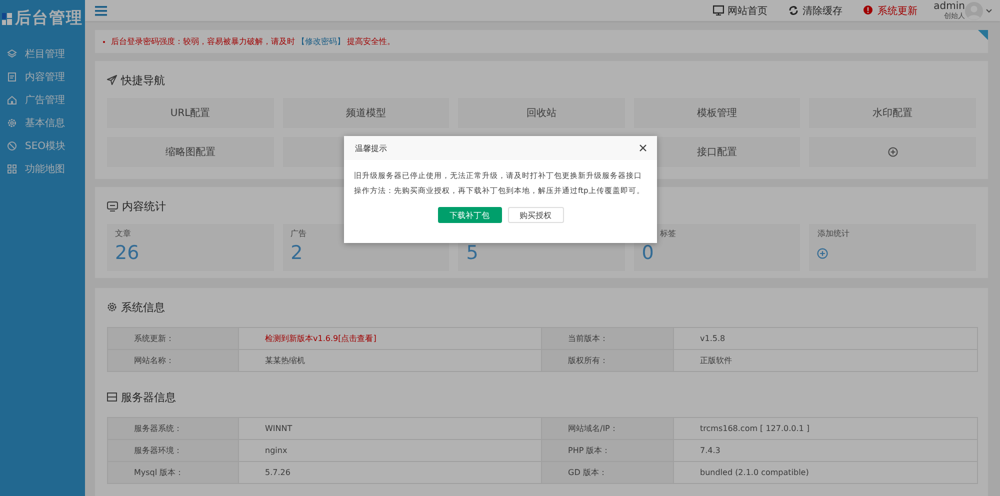  I want to click on table-cell: trcms168.com [ 127.0.0.1 ], so click(826, 429).